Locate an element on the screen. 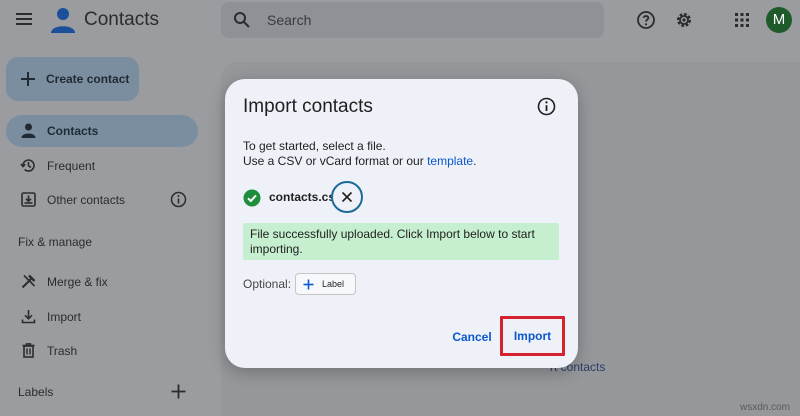 The height and width of the screenshot is (416, 800). help-icon is located at coordinates (646, 20).